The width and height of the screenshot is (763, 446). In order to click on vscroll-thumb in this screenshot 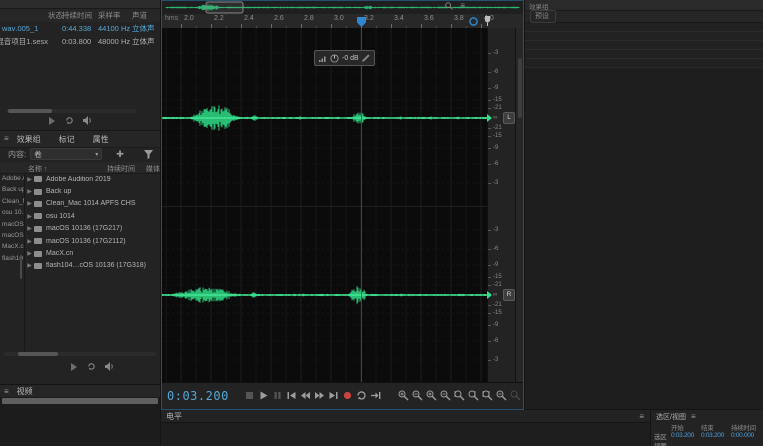, I will do `click(520, 88)`.